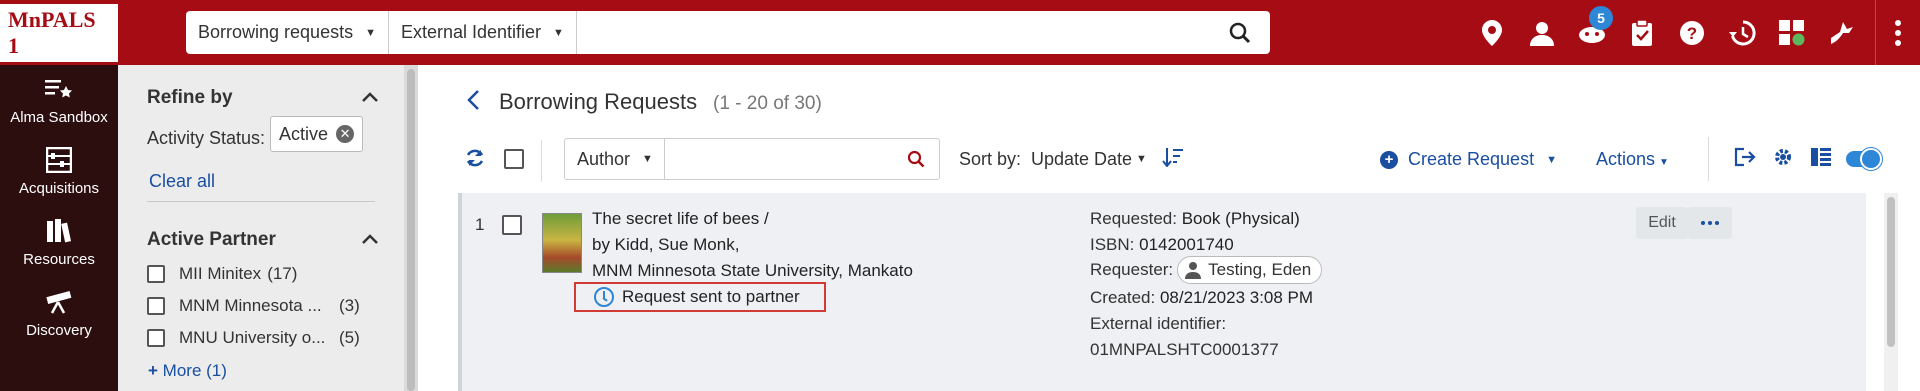  I want to click on books-icon, so click(59, 231).